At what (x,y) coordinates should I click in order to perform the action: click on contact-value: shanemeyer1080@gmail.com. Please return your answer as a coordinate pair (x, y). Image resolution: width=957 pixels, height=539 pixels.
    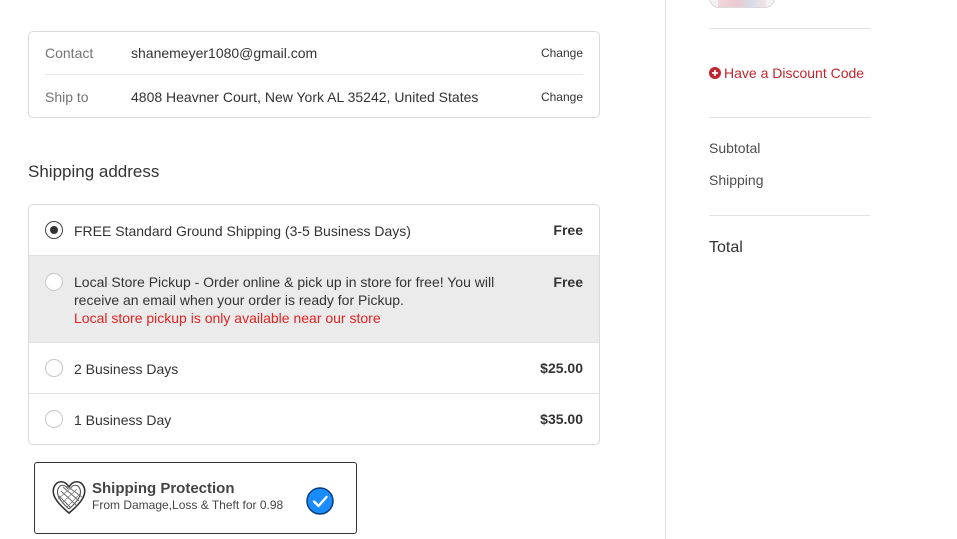
    Looking at the image, I should click on (224, 53).